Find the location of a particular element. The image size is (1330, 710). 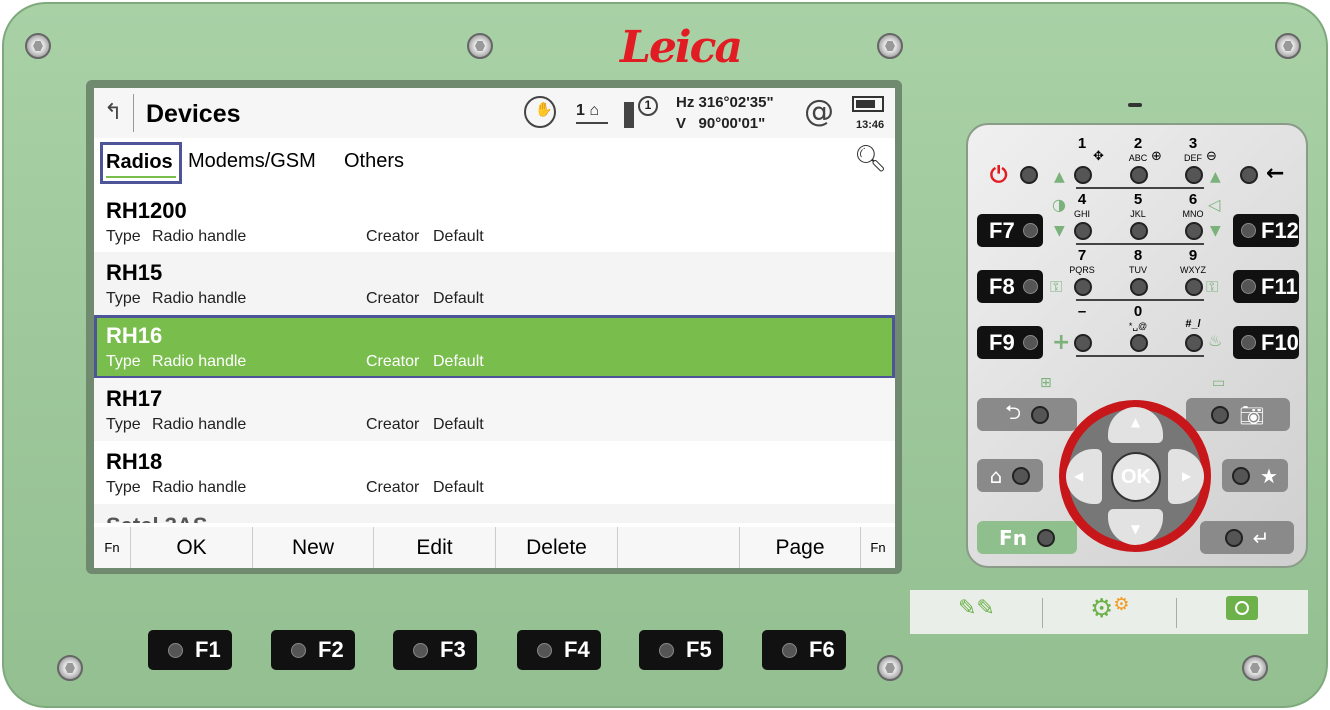

navigation-pad: ▲ ▼ ◀ ▶ OK is located at coordinates (1135, 476).